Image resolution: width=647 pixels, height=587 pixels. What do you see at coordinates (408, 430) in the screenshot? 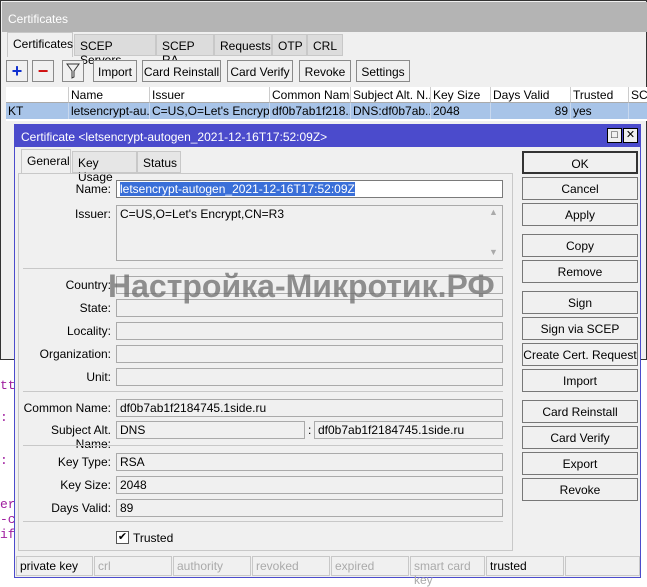
I see `san-value-input: df0b7ab1f2184745.1side.ru` at bounding box center [408, 430].